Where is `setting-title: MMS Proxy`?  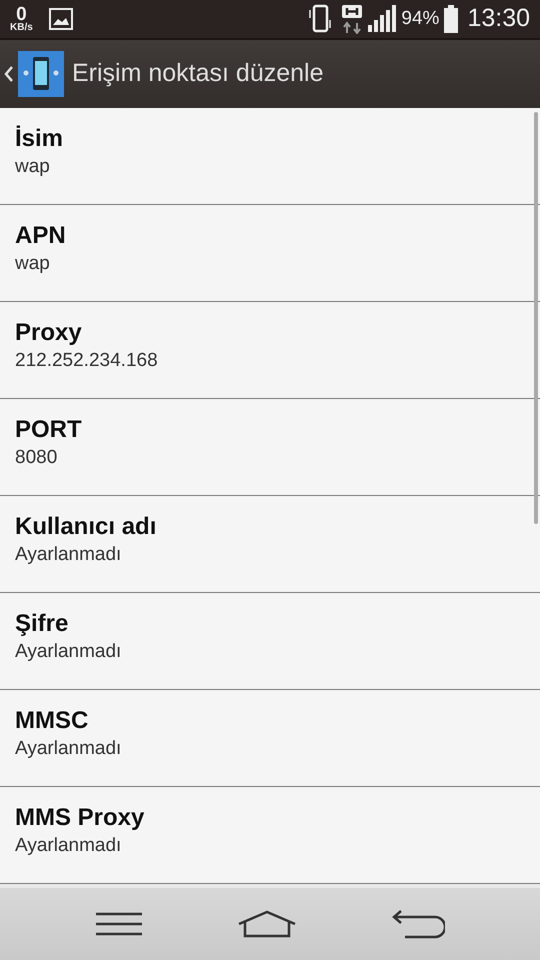 setting-title: MMS Proxy is located at coordinates (80, 818).